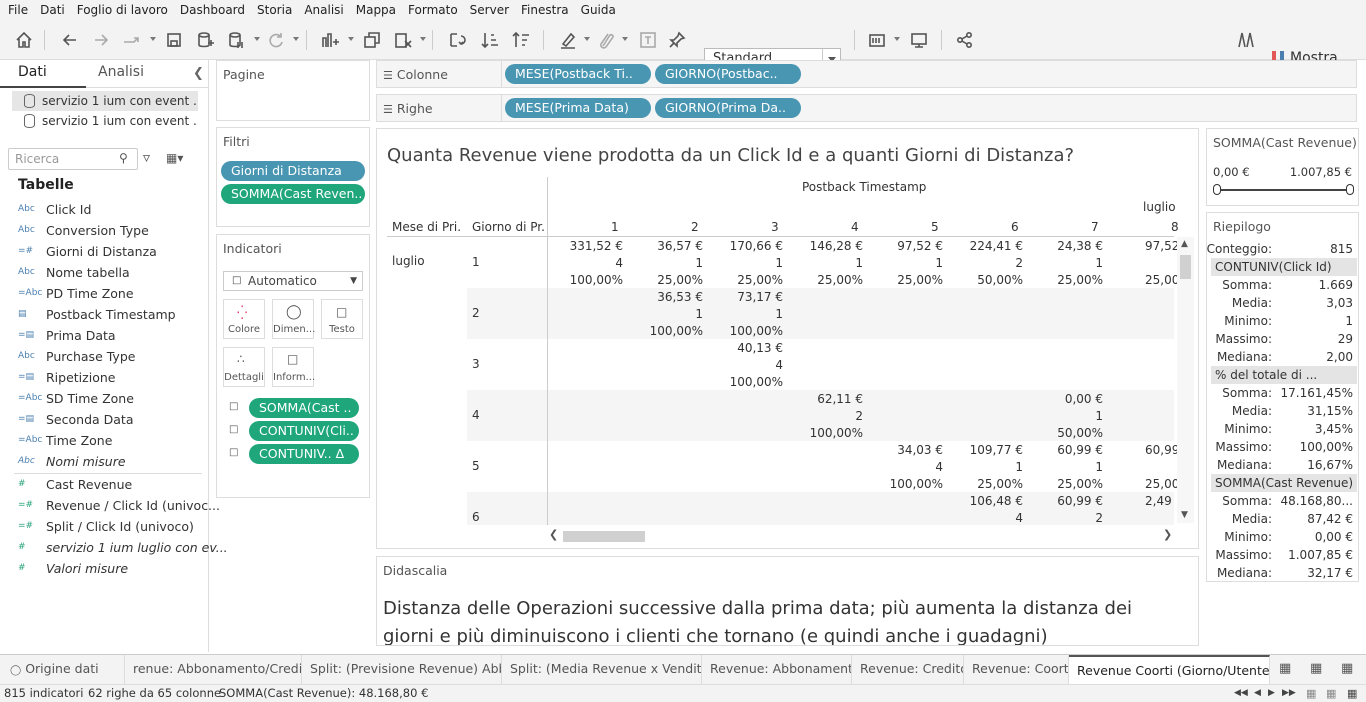 The height and width of the screenshot is (702, 1366). What do you see at coordinates (476, 313) in the screenshot?
I see `row-day-header: 2` at bounding box center [476, 313].